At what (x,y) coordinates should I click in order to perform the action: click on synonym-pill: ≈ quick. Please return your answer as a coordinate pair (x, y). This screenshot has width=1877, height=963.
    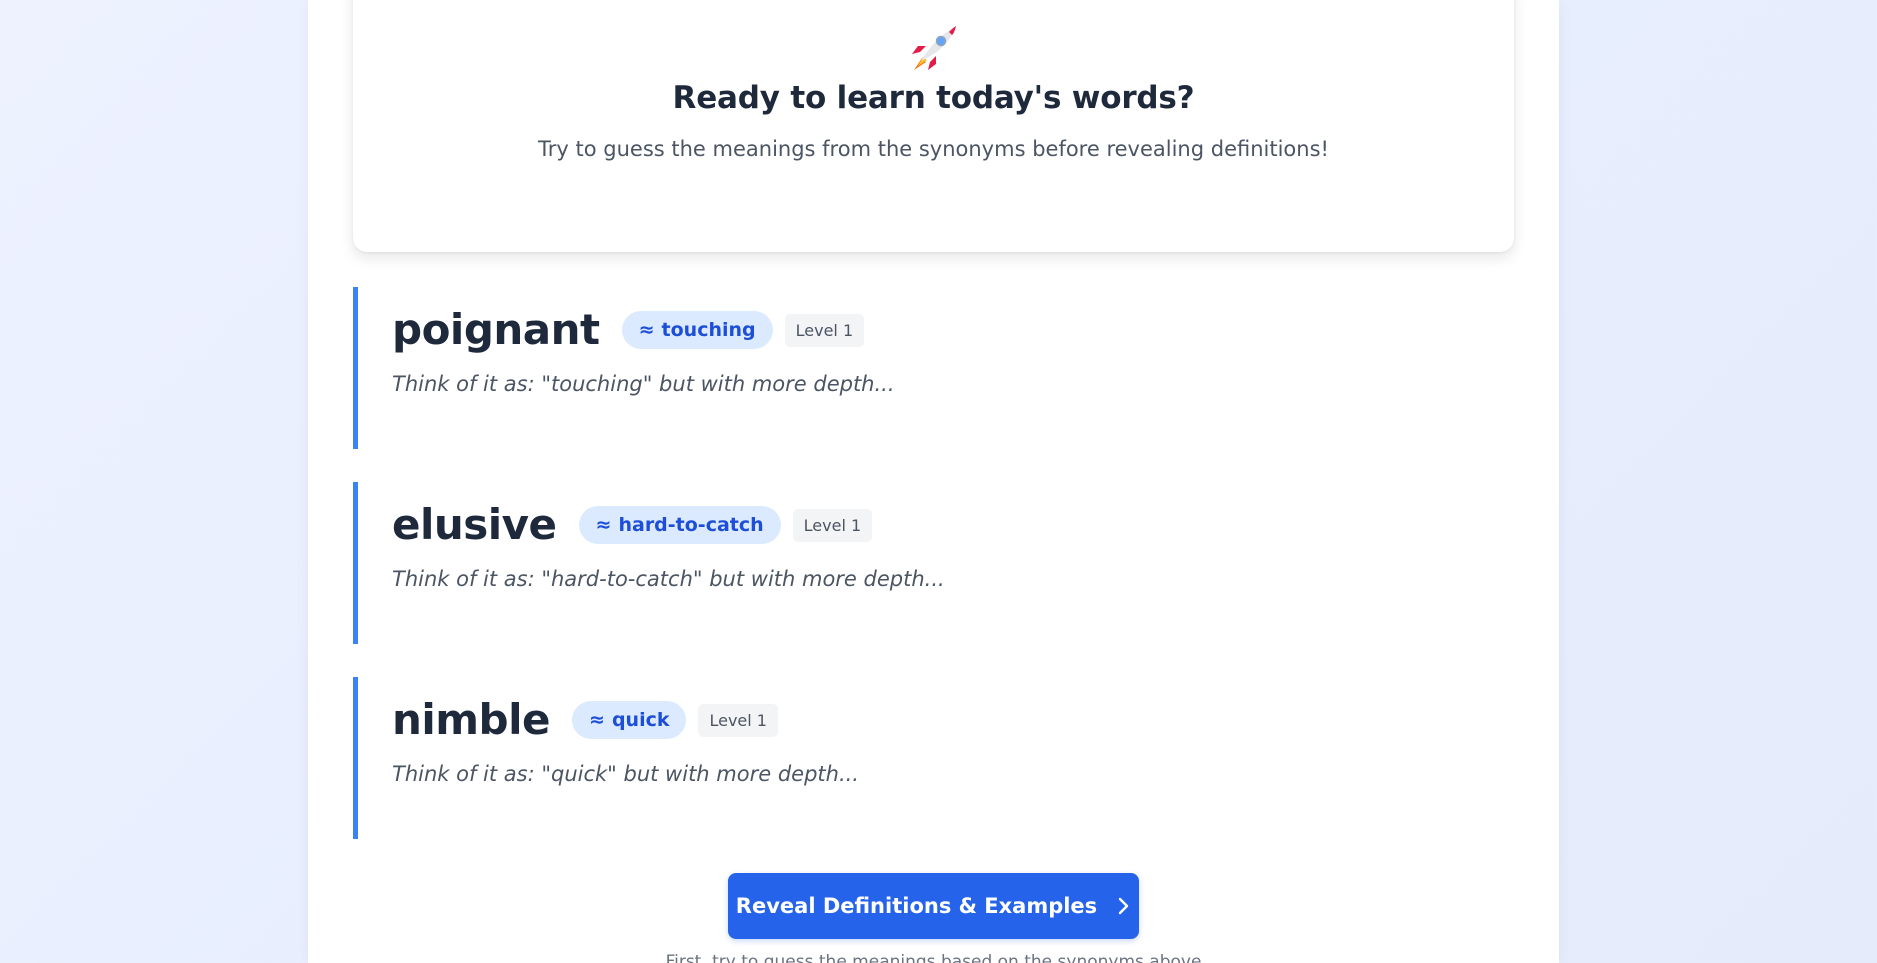
    Looking at the image, I should click on (629, 720).